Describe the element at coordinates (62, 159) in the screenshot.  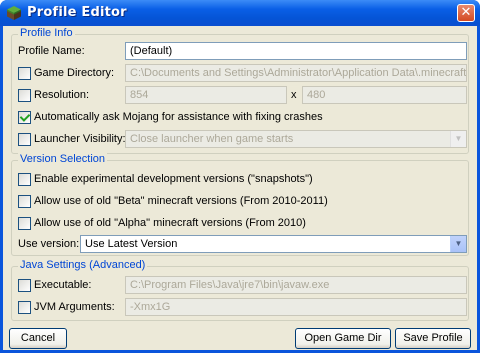
I see `version-selection-title: Version Selection` at that location.